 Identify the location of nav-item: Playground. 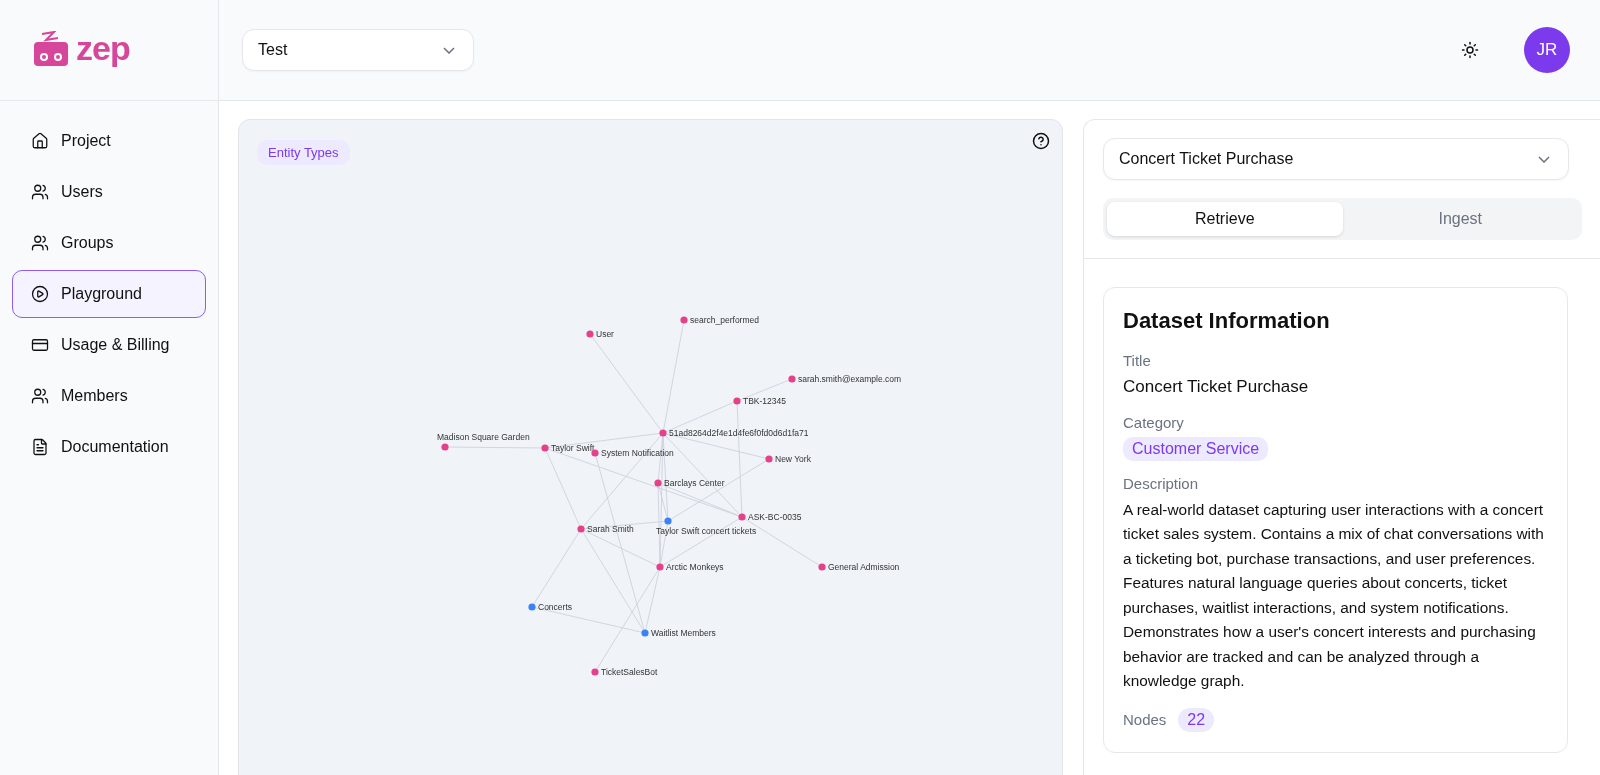
(109, 294).